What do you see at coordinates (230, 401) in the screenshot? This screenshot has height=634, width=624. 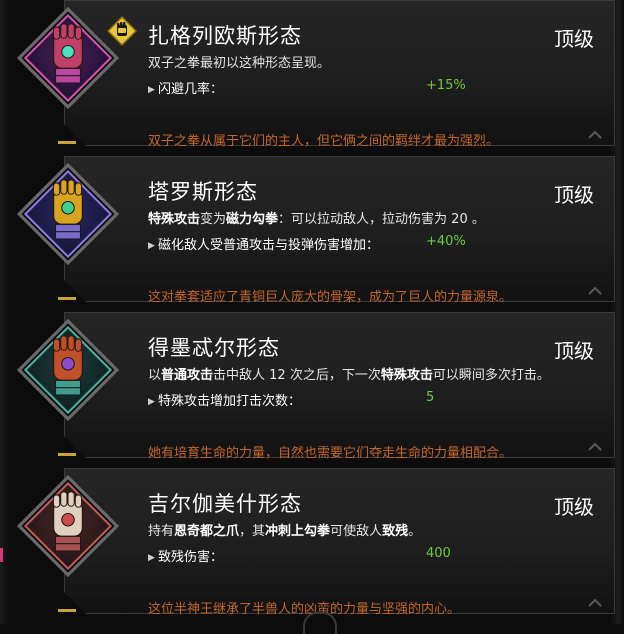 I see `stat-label: 特殊攻击增加打击次数：` at bounding box center [230, 401].